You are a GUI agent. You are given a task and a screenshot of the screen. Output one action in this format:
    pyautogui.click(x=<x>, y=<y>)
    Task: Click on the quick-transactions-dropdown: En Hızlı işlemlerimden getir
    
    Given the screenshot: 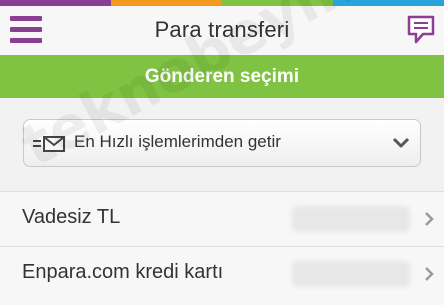 What is the action you would take?
    pyautogui.click(x=222, y=143)
    